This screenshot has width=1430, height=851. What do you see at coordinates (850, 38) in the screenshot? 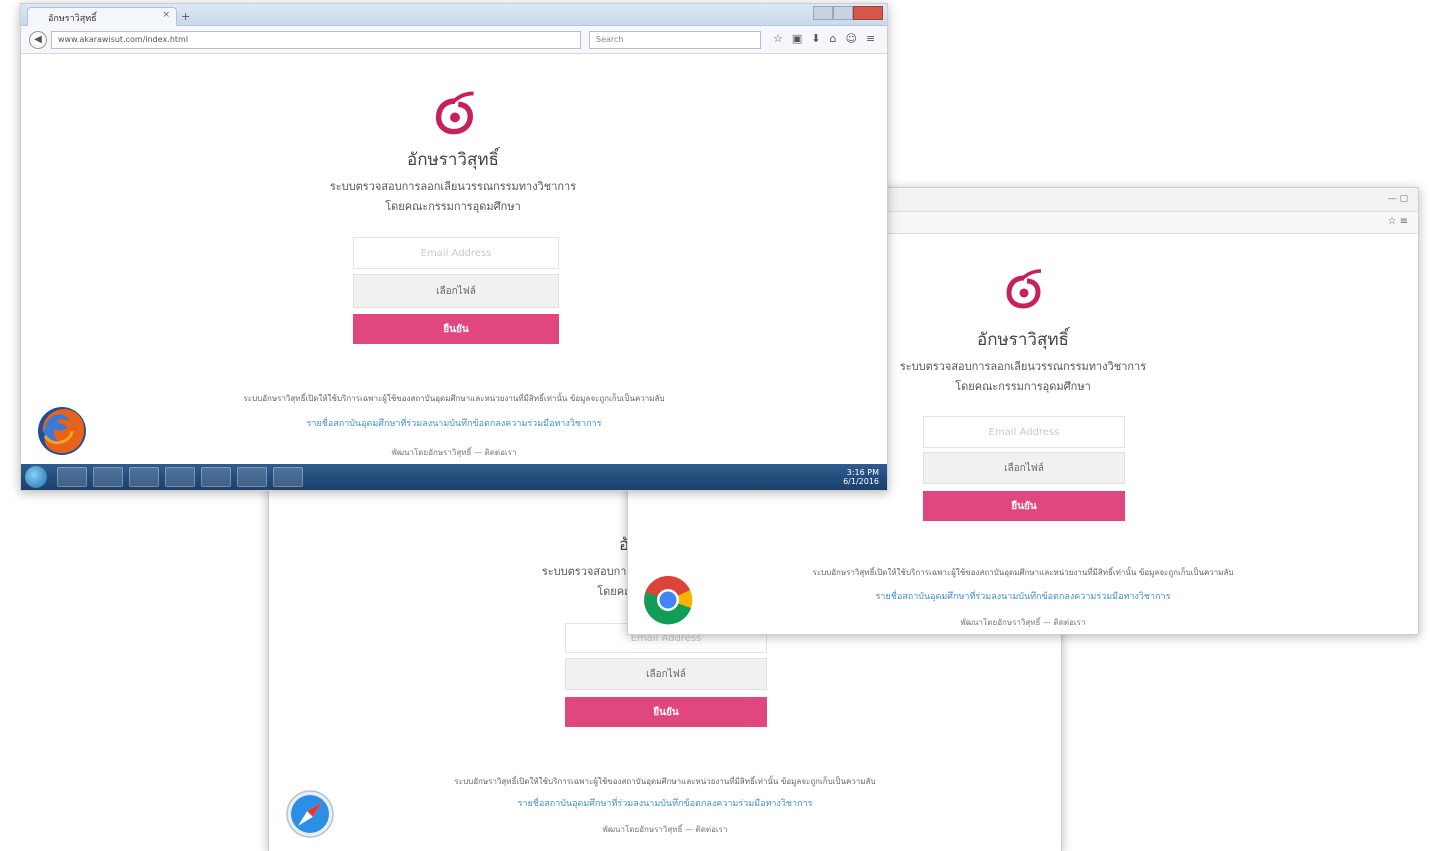
I see `settings-icon: ☺` at bounding box center [850, 38].